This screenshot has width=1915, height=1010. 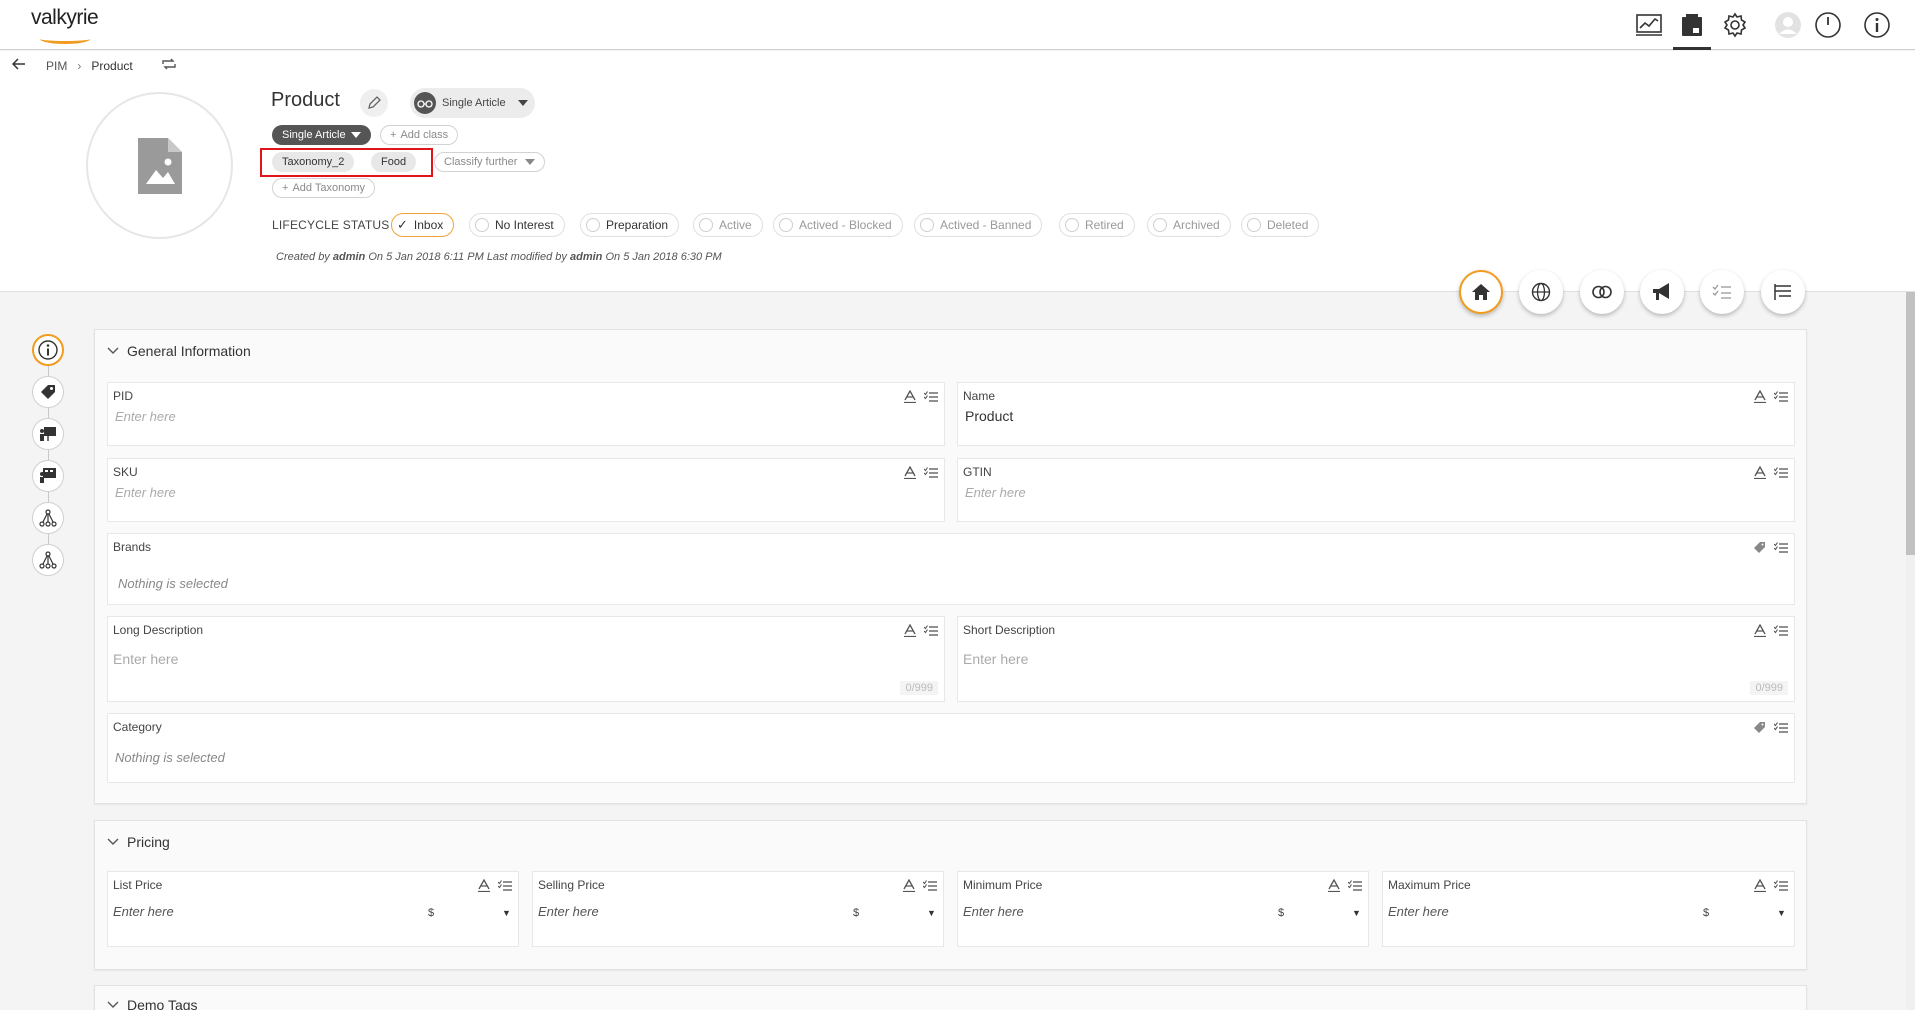 I want to click on app-logo: valkyrie, so click(x=65, y=18).